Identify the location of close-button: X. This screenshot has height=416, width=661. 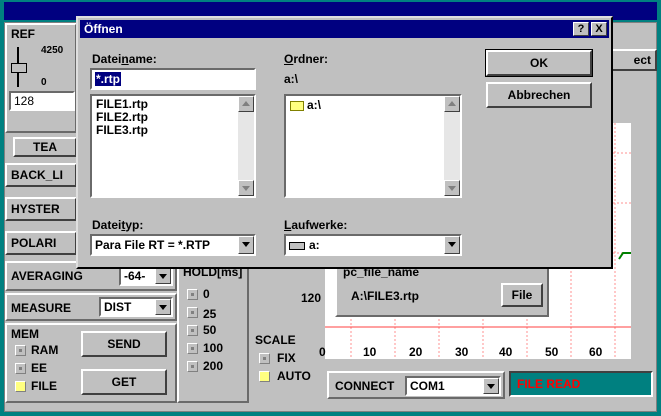
(599, 29).